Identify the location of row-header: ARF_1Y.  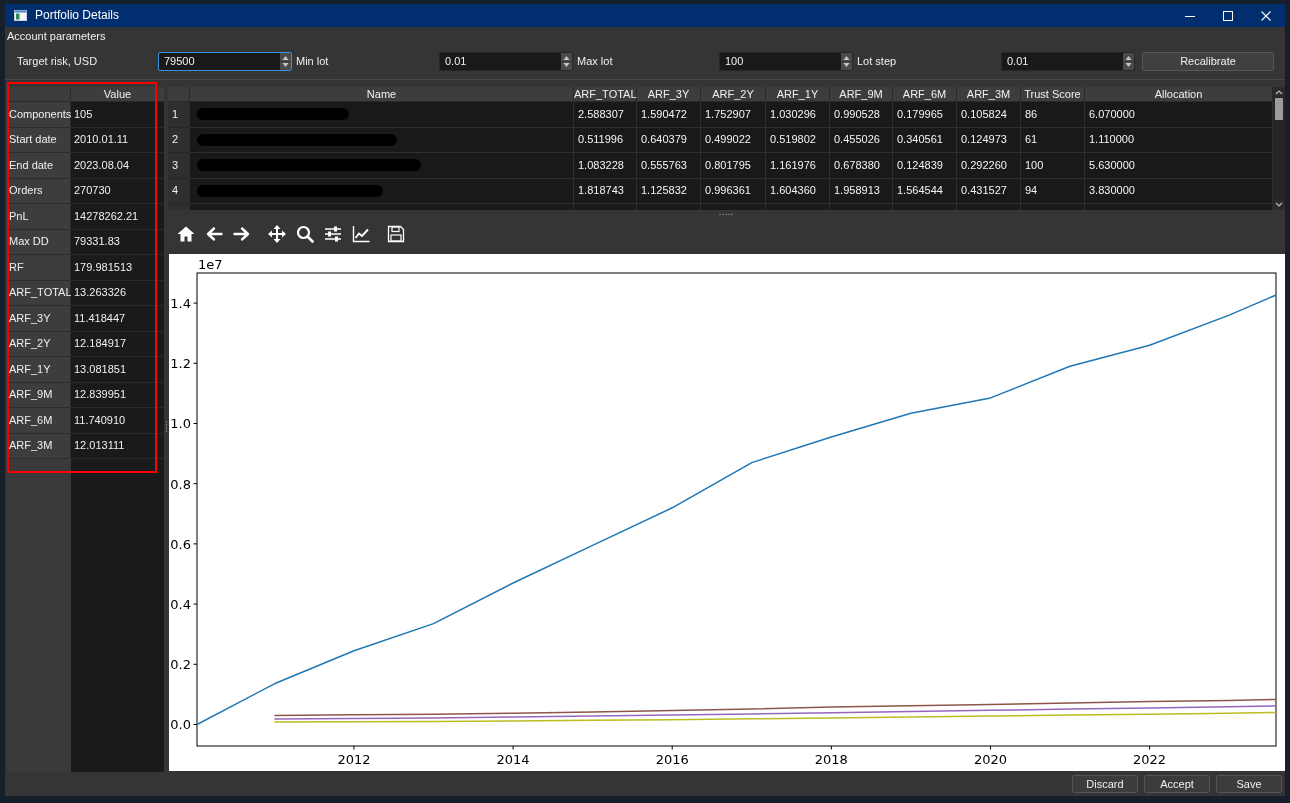
(39, 370).